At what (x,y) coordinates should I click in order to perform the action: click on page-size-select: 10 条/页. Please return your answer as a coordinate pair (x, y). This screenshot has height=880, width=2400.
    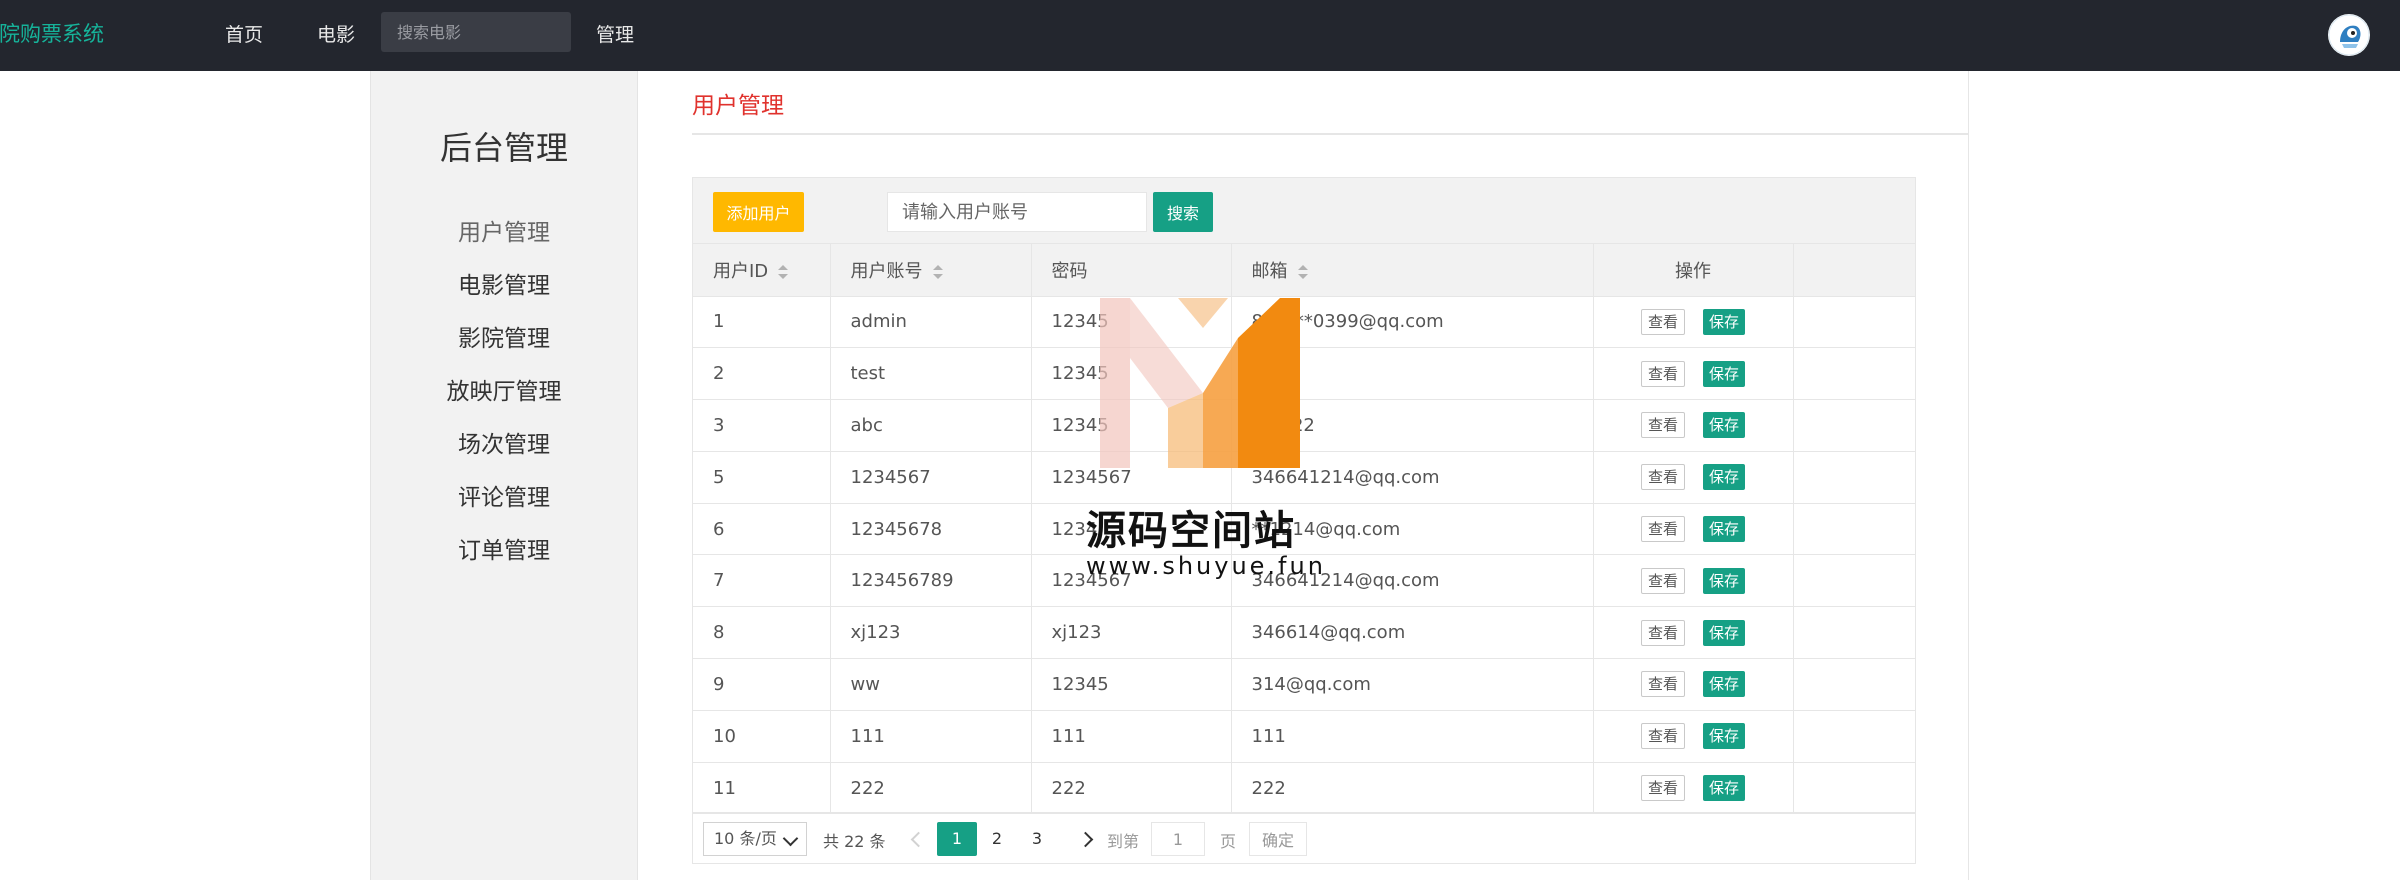
    Looking at the image, I should click on (755, 839).